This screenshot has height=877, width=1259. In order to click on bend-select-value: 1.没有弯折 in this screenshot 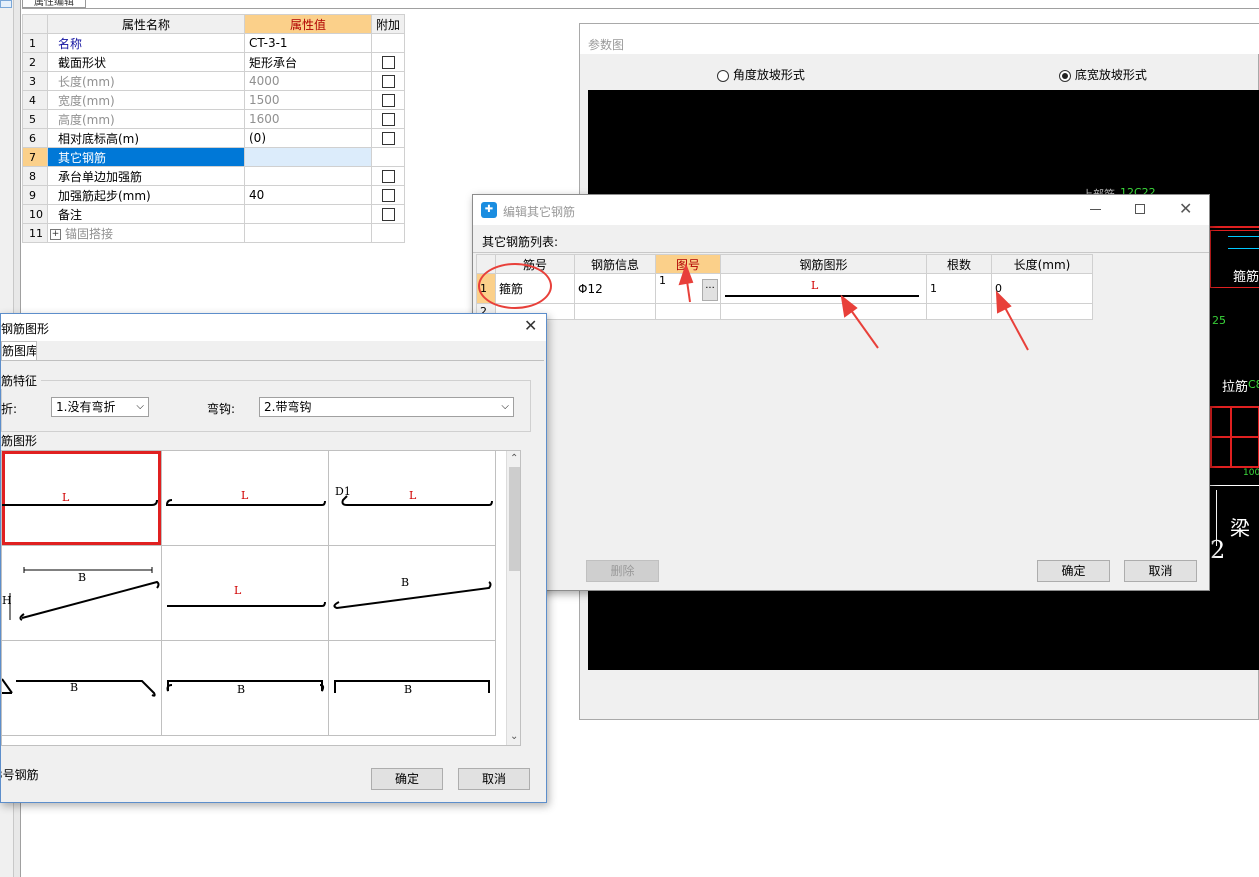, I will do `click(86, 407)`.